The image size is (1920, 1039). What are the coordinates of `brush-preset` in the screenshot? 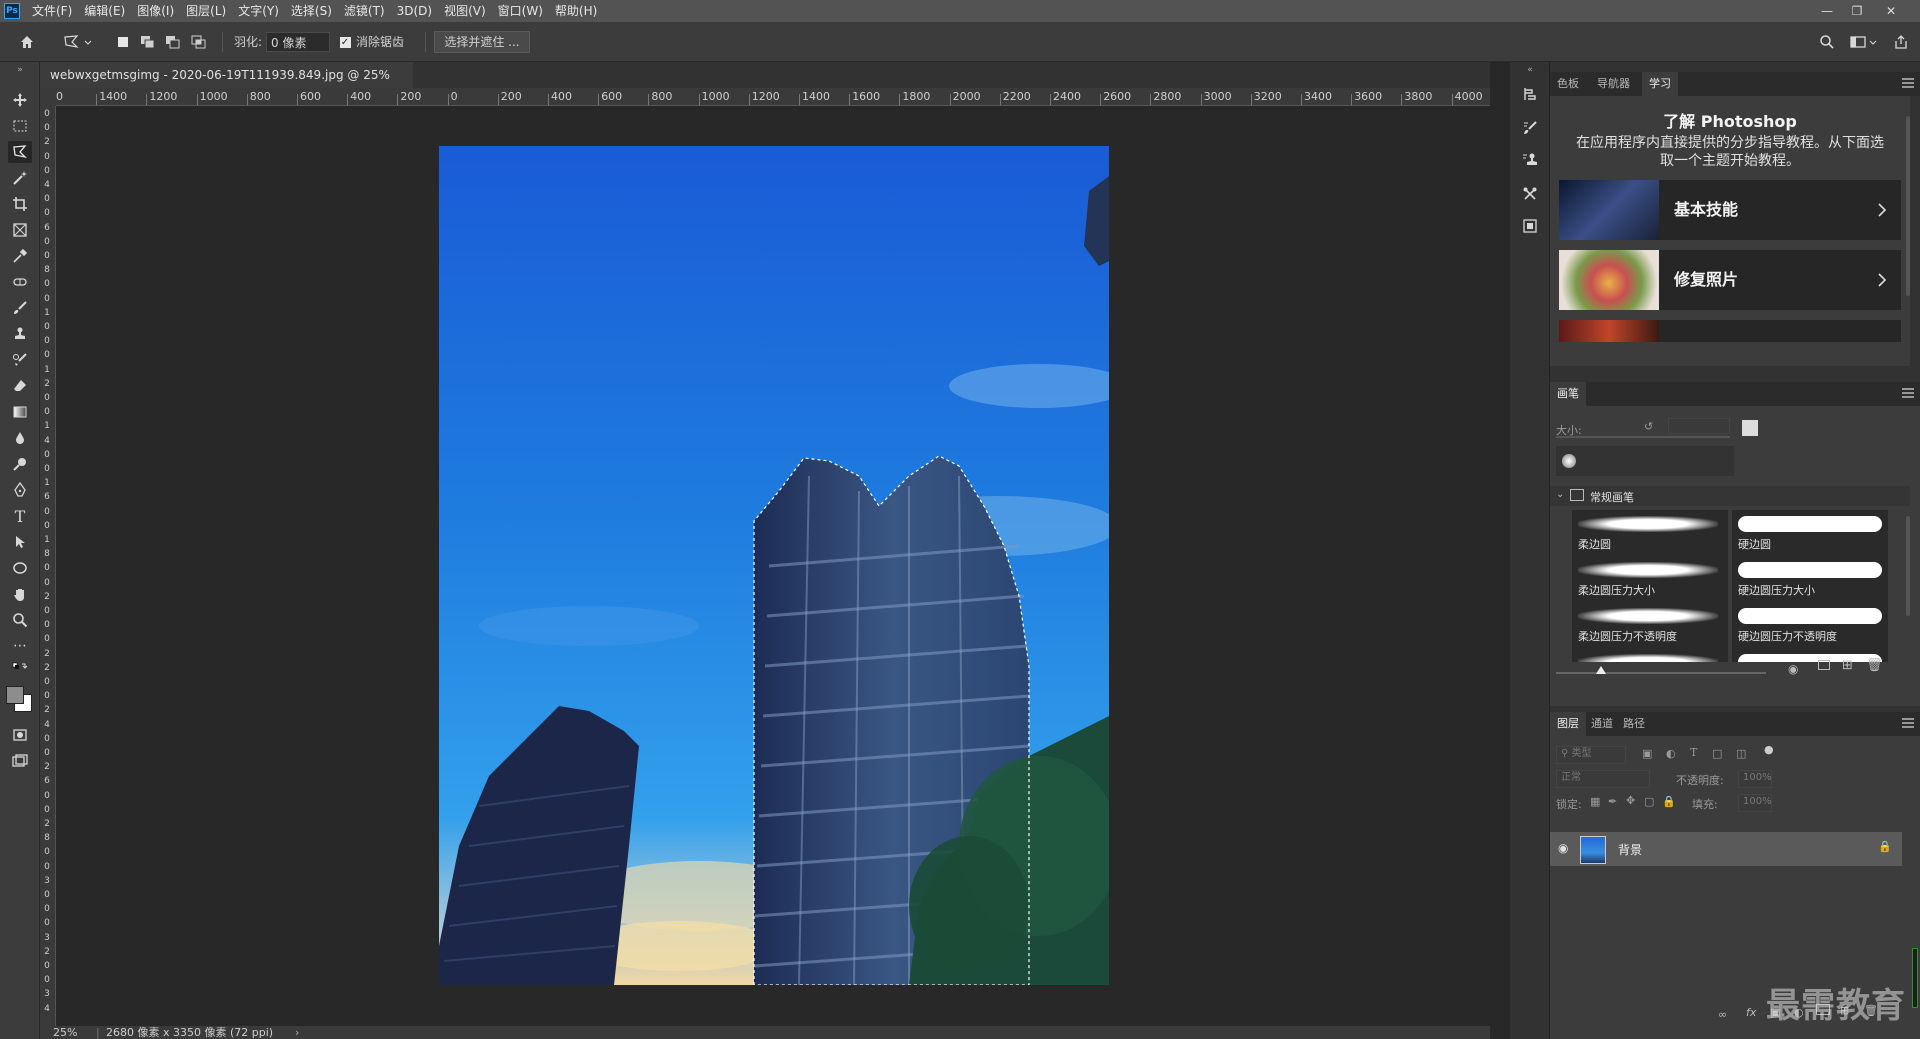 It's located at (1650, 655).